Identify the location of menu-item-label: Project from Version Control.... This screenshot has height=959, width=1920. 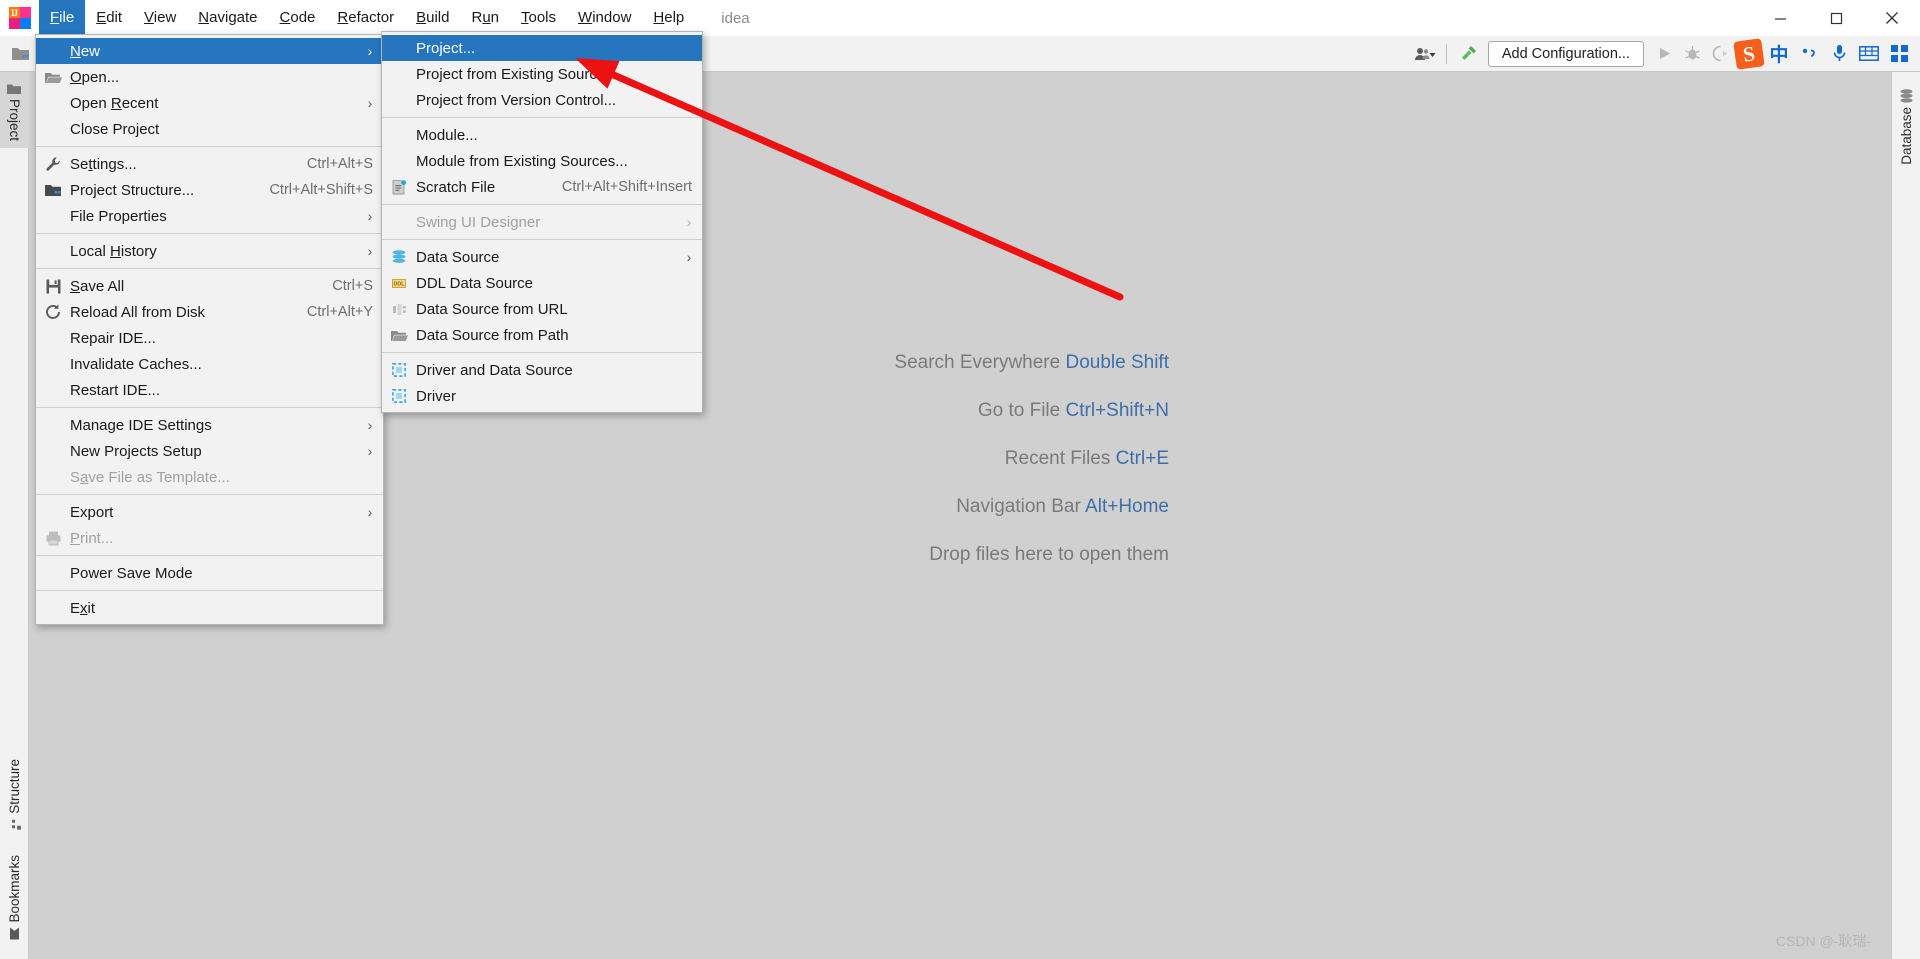
(516, 100).